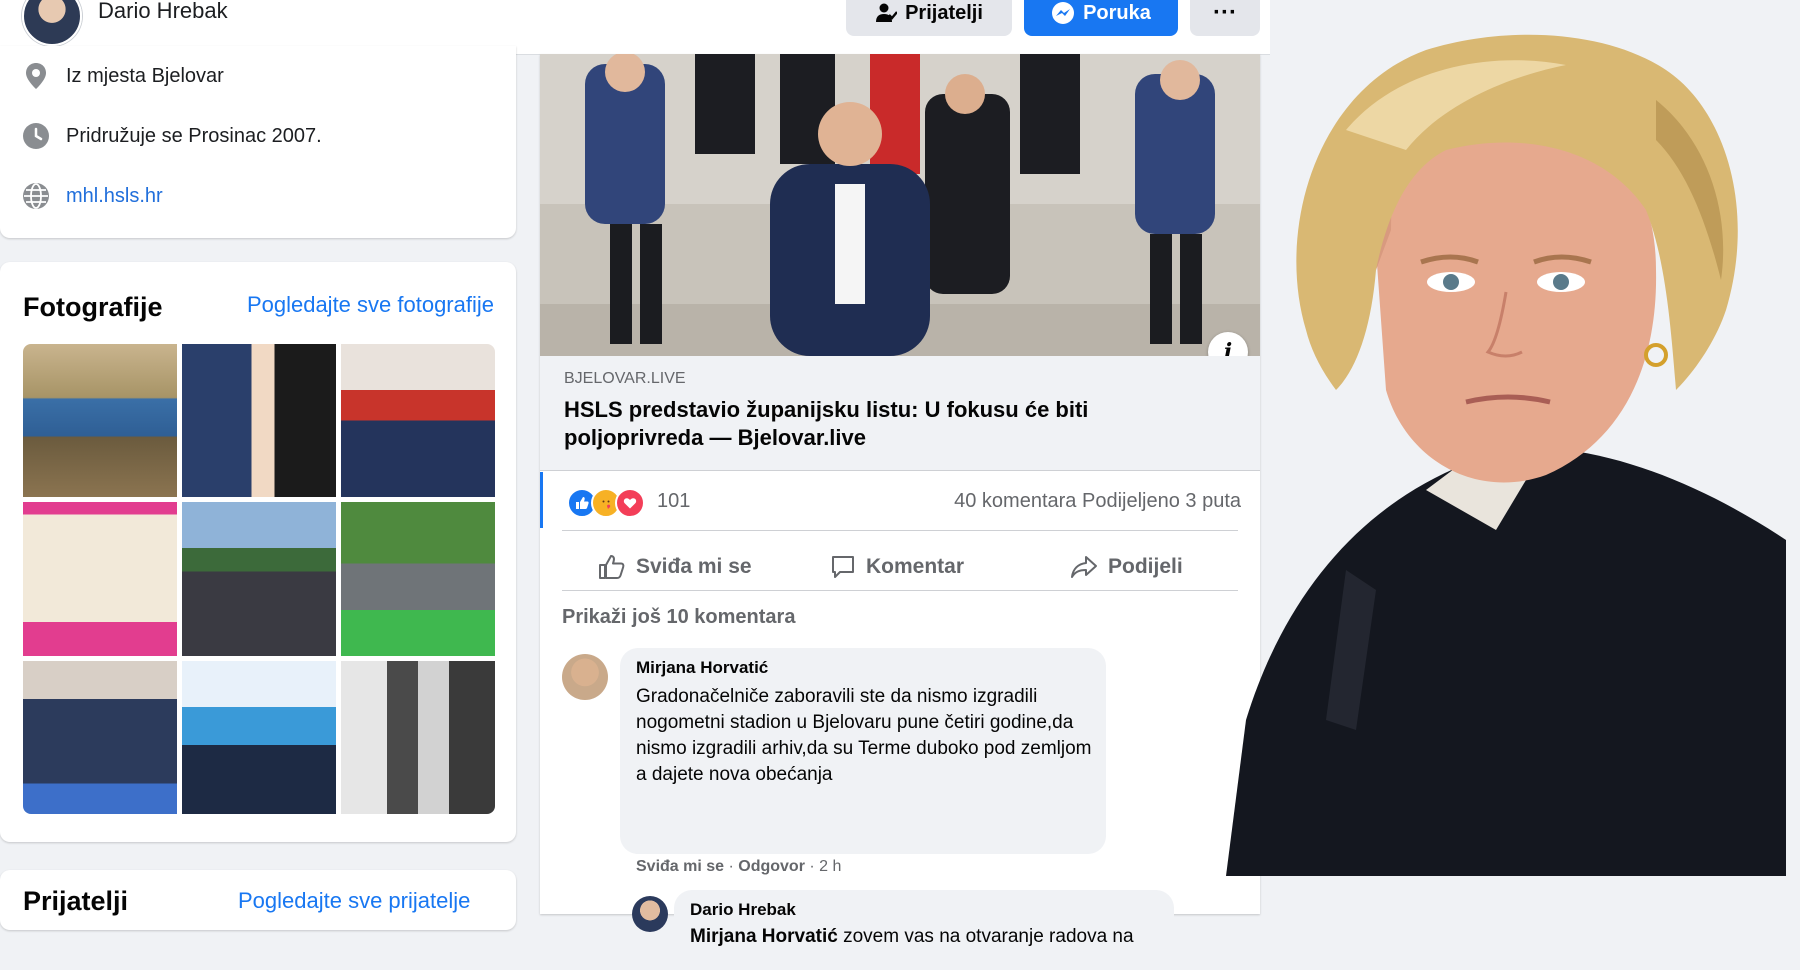 The height and width of the screenshot is (970, 1800). I want to click on post-link-image, so click(900, 205).